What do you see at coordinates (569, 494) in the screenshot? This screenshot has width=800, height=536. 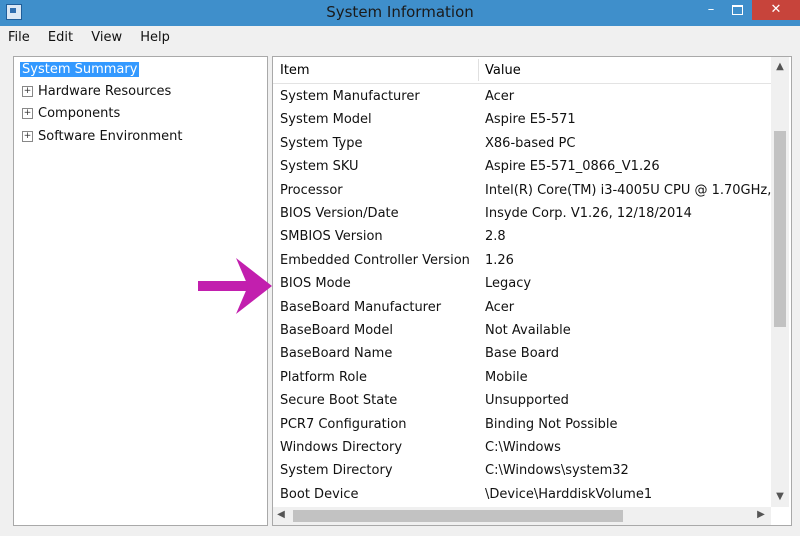 I see `cell-value: \Device\HarddiskVolume1` at bounding box center [569, 494].